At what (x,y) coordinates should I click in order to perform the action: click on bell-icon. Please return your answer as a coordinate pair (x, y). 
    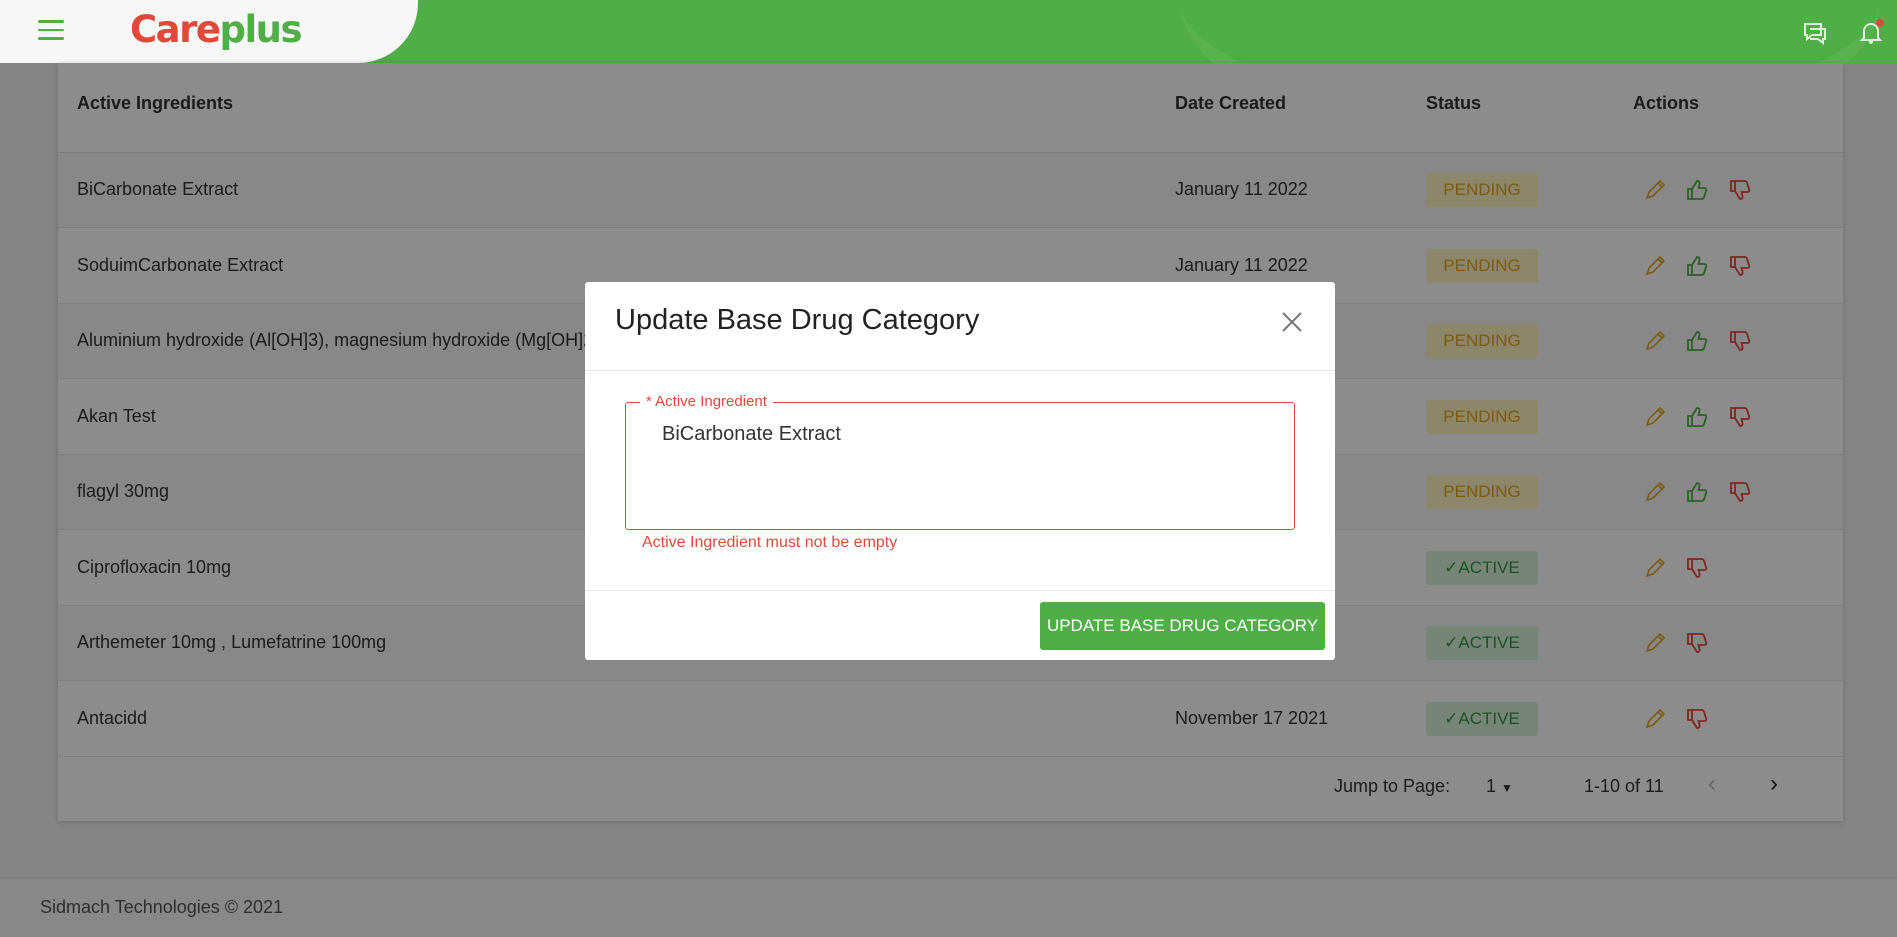
    Looking at the image, I should click on (1871, 32).